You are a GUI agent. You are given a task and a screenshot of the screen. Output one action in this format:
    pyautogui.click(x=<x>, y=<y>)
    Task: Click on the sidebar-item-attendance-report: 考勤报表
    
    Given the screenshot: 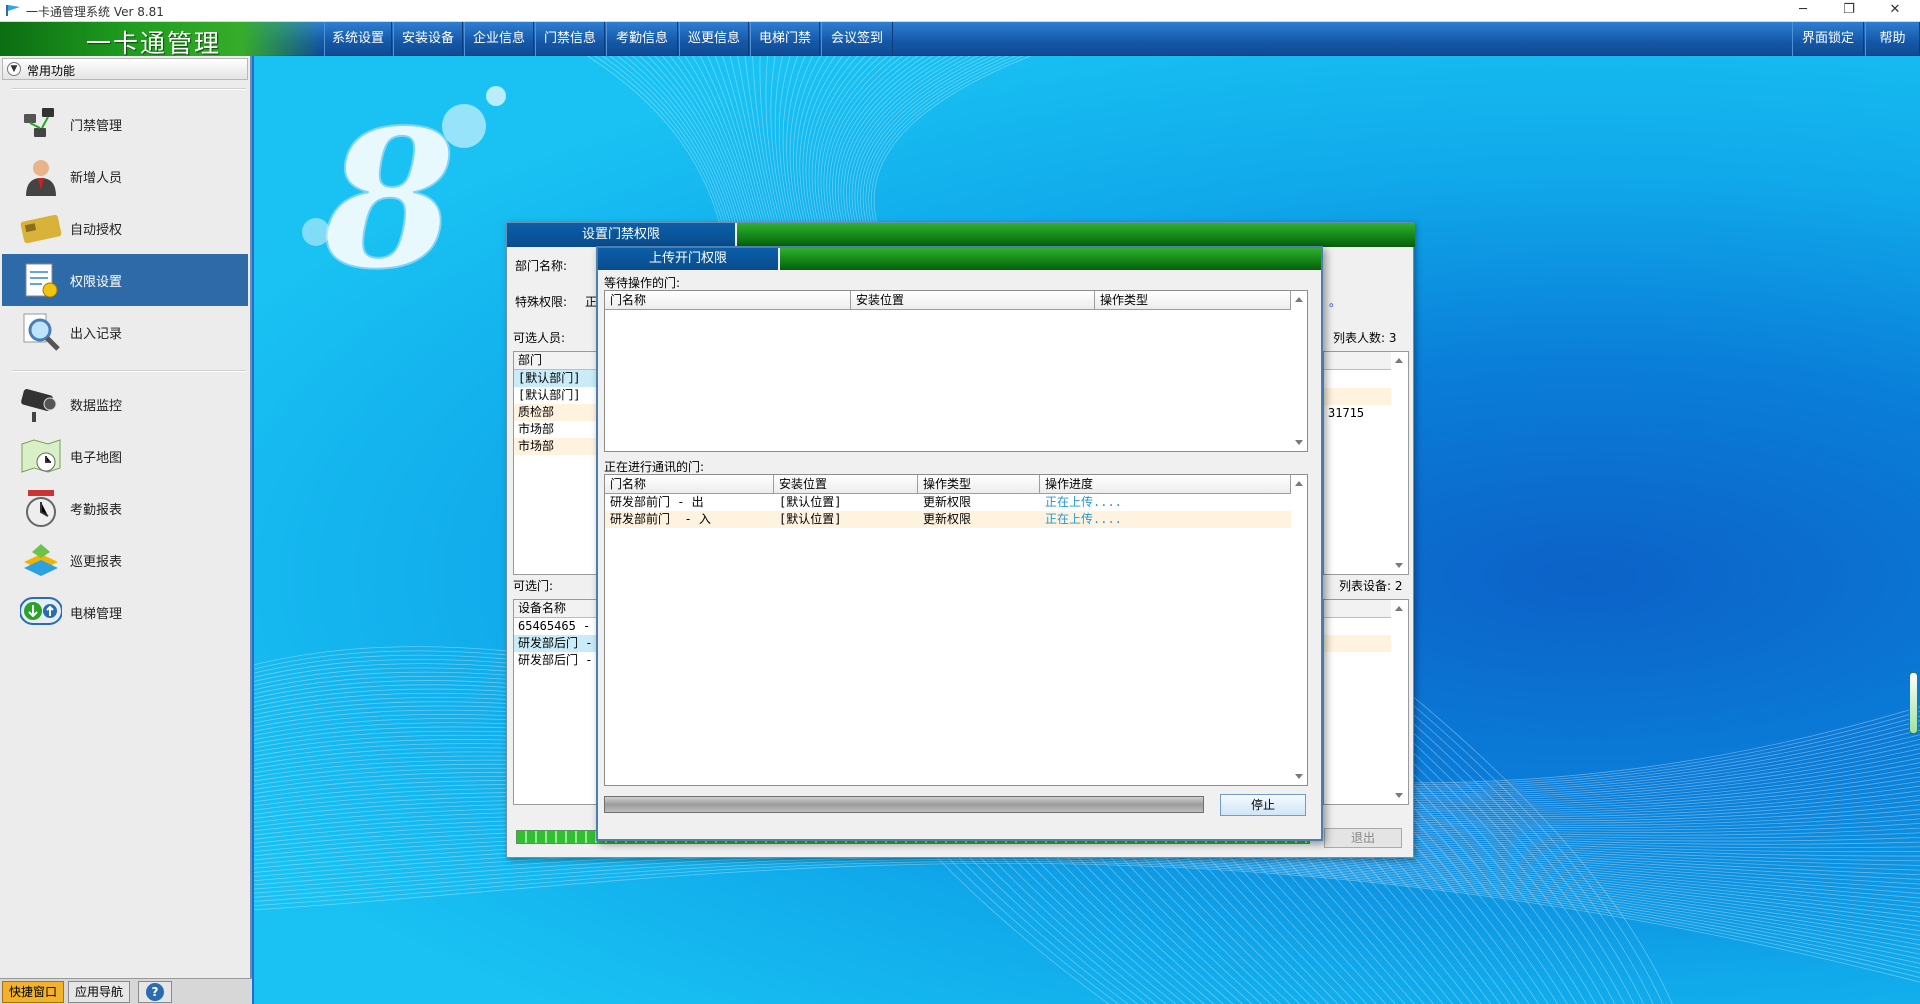 What is the action you would take?
    pyautogui.click(x=125, y=508)
    